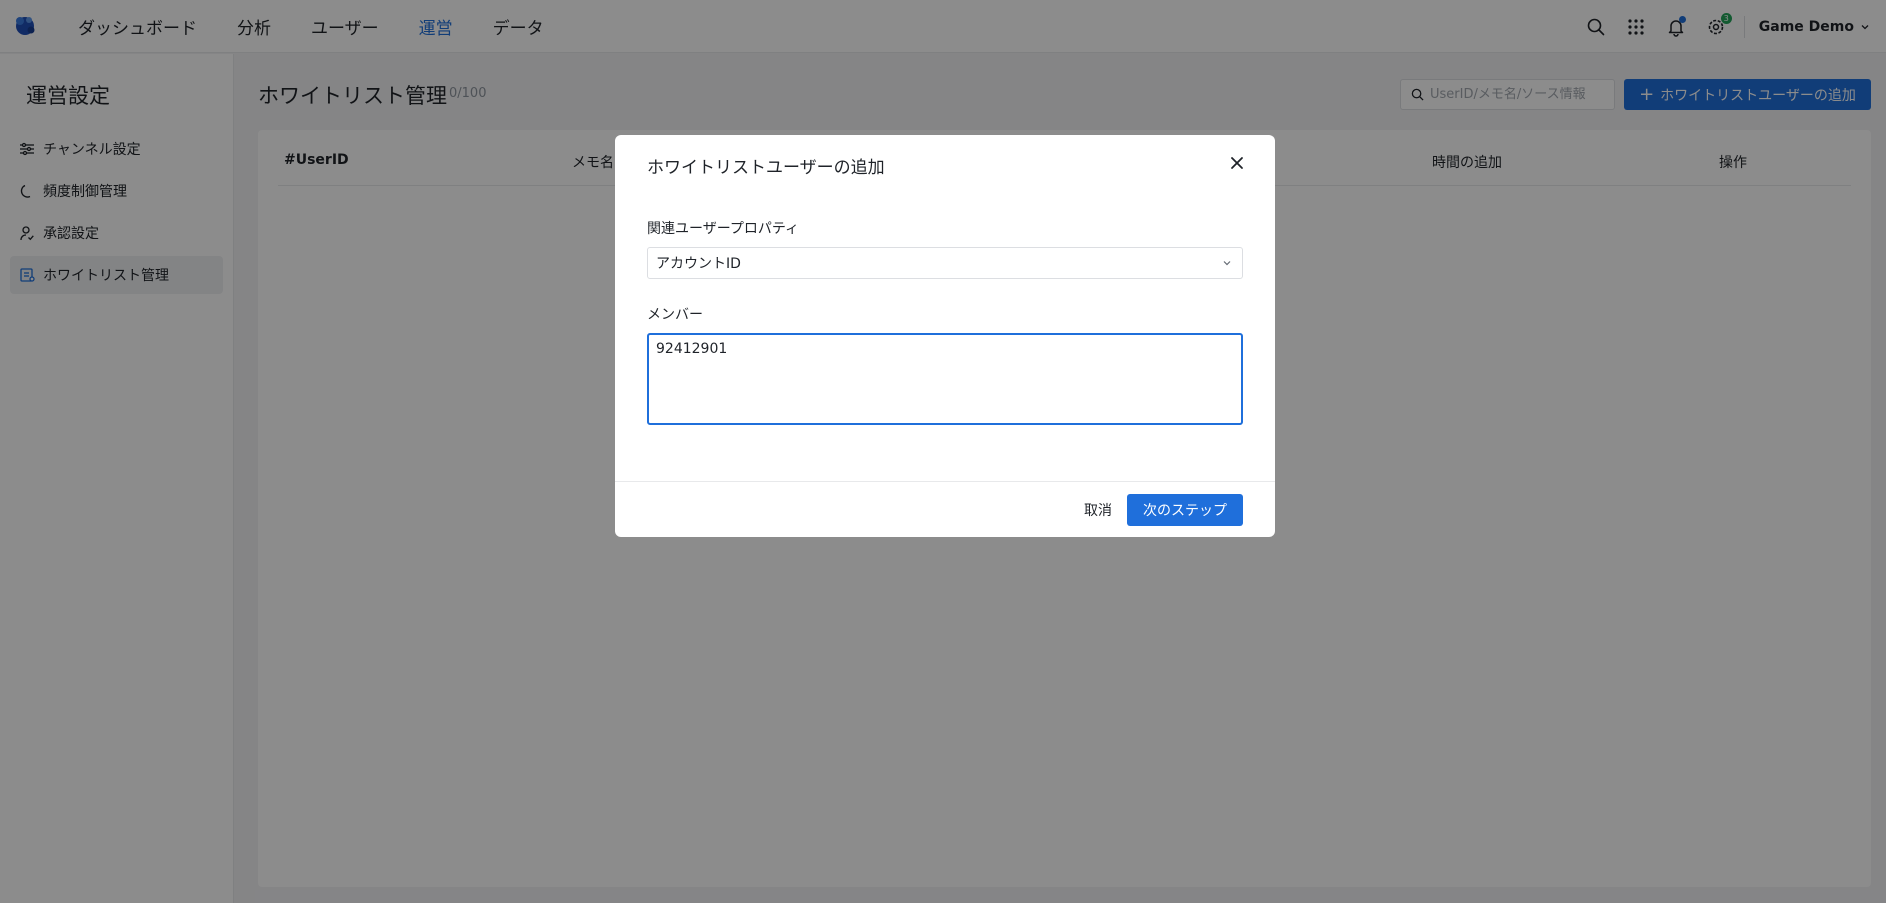 This screenshot has width=1886, height=903. I want to click on member-label: メンバー, so click(675, 315).